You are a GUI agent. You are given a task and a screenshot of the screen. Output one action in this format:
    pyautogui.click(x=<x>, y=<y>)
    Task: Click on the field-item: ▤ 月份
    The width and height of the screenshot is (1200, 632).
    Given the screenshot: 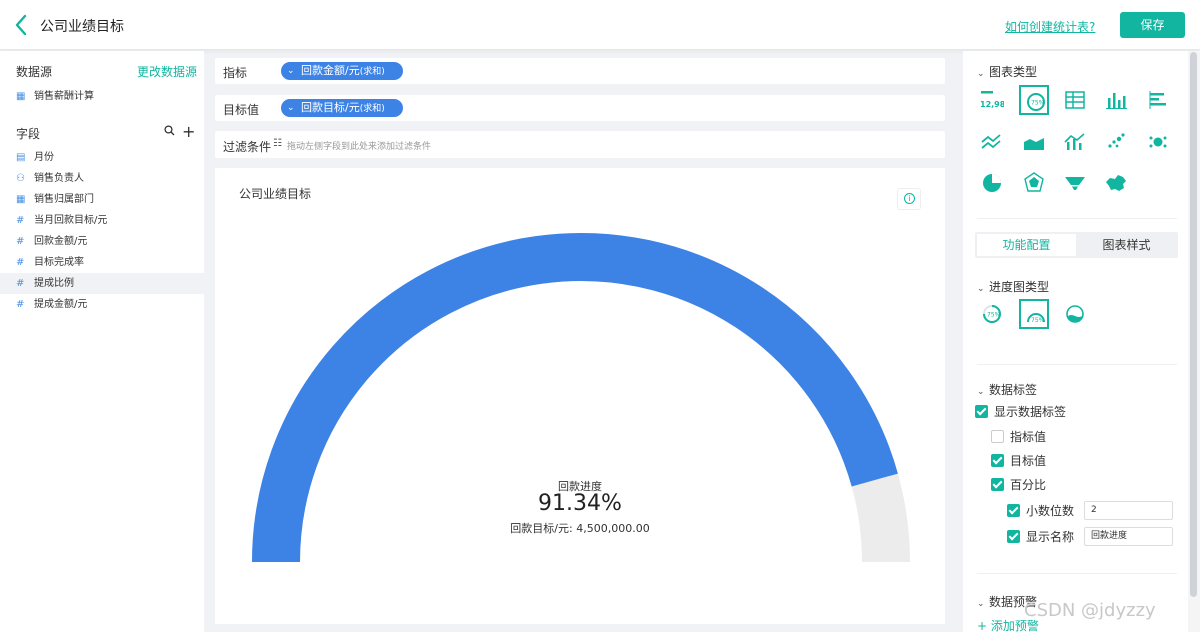 What is the action you would take?
    pyautogui.click(x=102, y=157)
    